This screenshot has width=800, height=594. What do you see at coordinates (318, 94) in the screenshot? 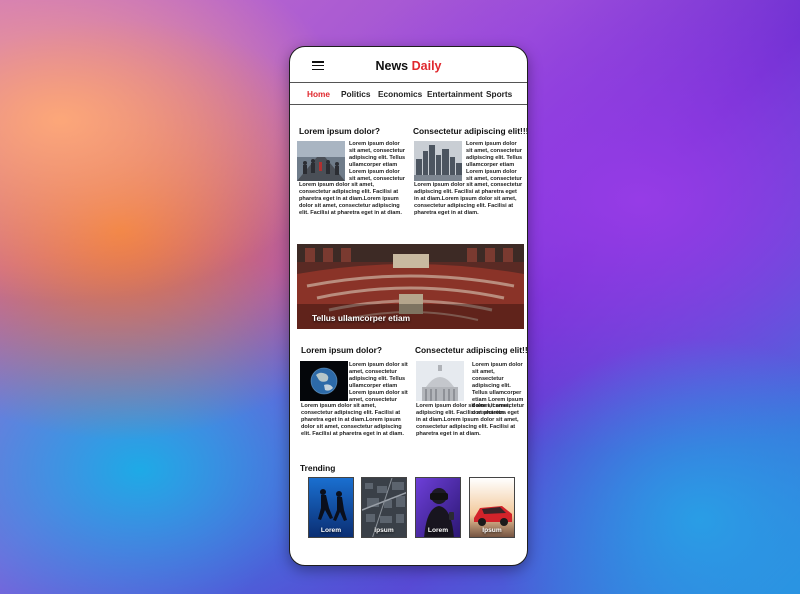
I see `nav-tab-home: Home` at bounding box center [318, 94].